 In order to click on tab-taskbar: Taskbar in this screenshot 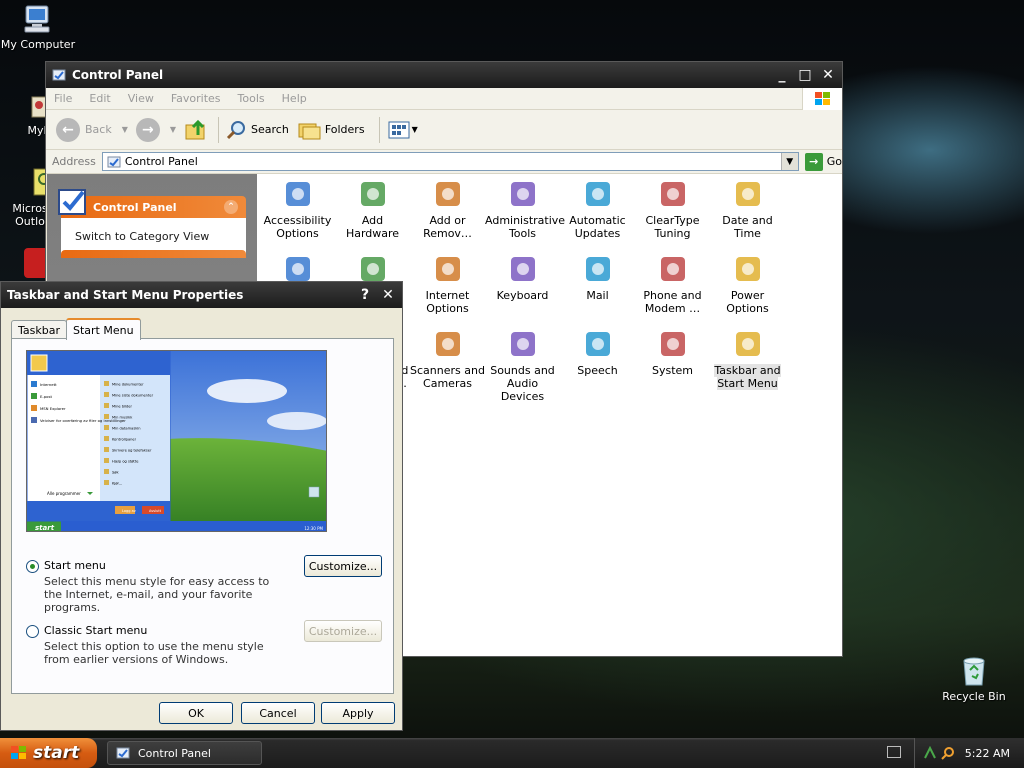, I will do `click(39, 330)`.